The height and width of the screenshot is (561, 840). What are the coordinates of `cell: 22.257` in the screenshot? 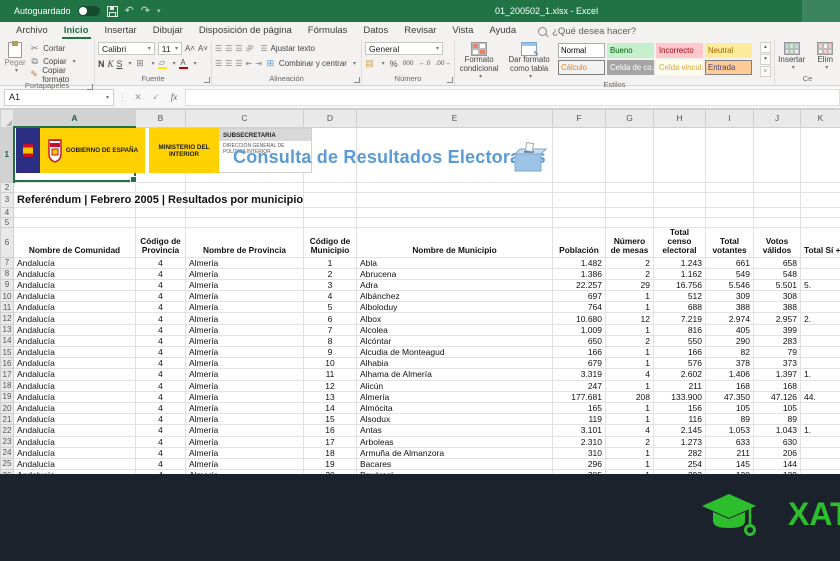 It's located at (579, 284).